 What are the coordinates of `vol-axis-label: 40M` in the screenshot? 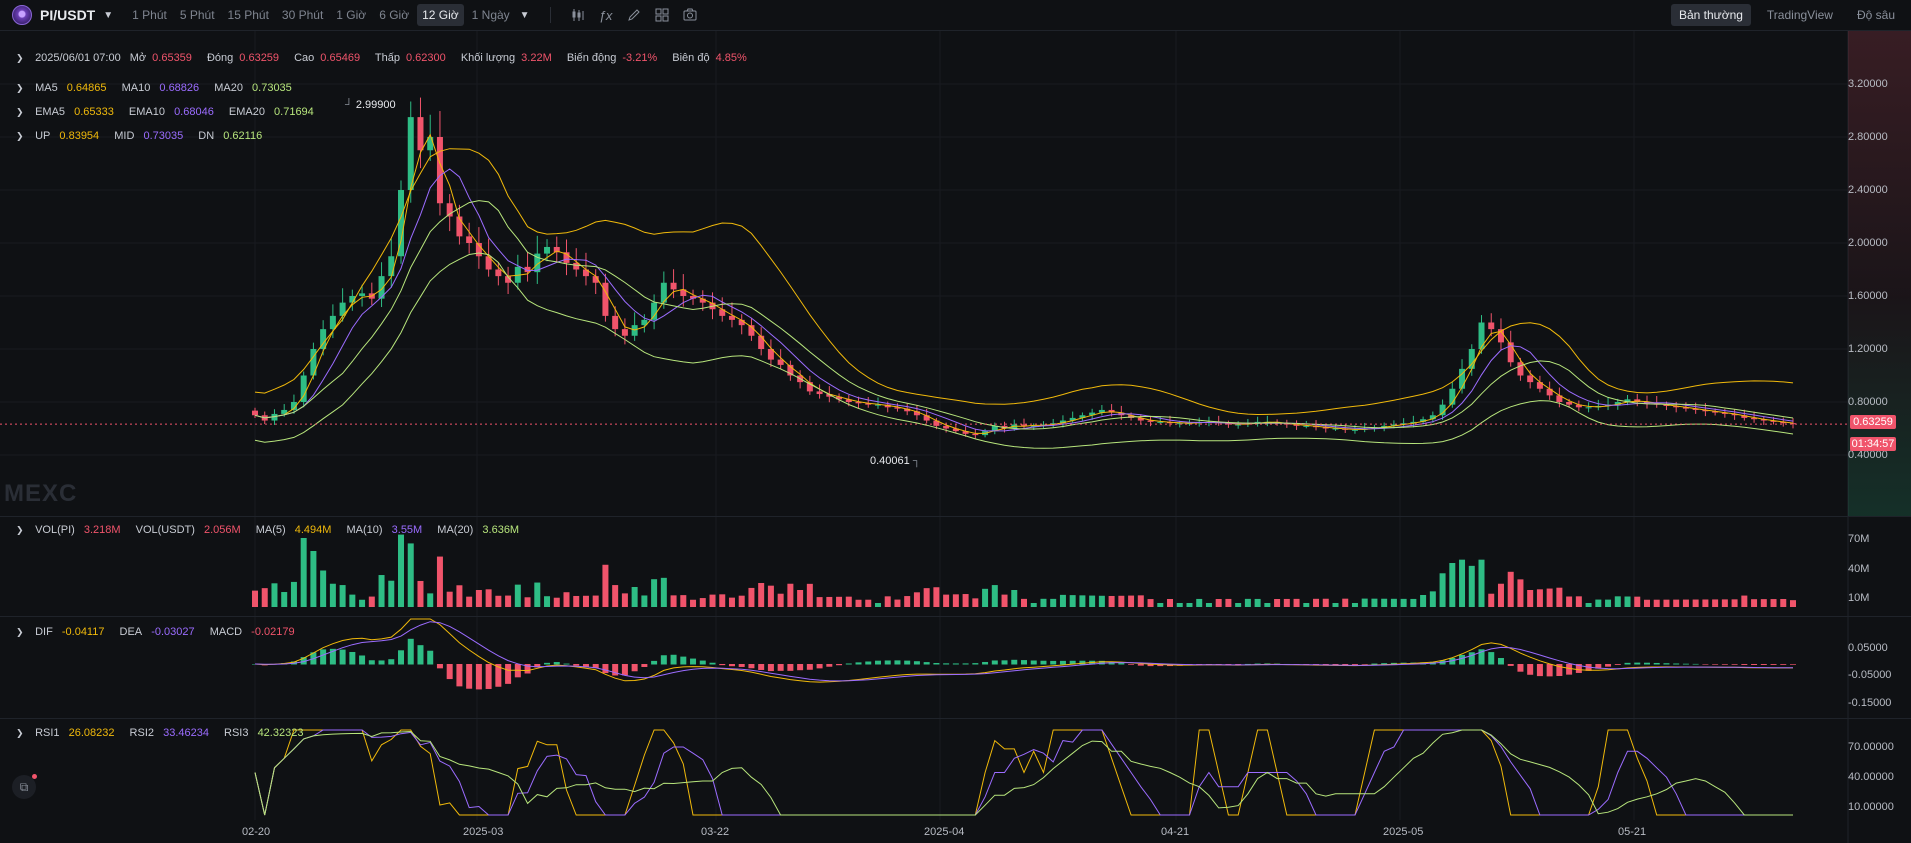 It's located at (1859, 569).